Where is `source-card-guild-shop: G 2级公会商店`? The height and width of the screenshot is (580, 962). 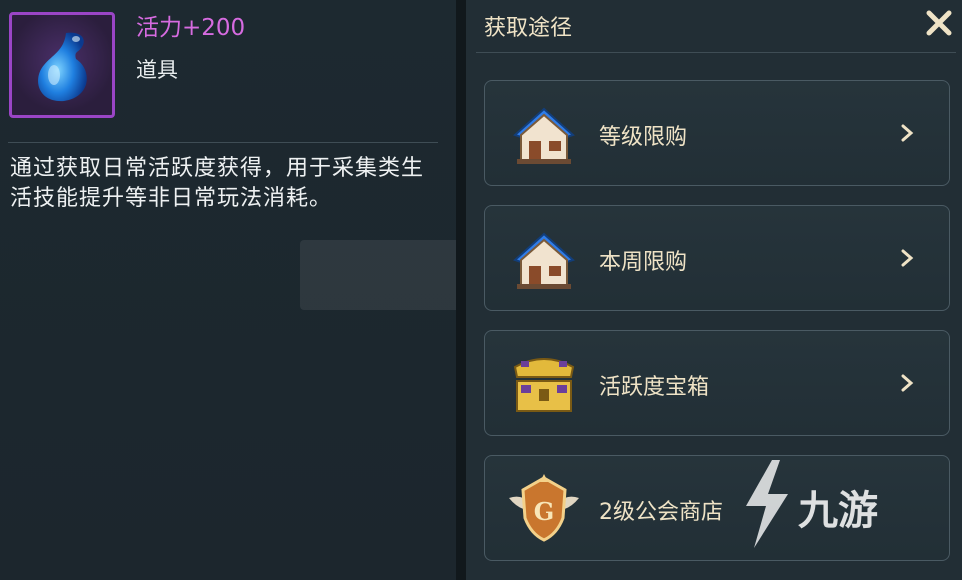 source-card-guild-shop: G 2级公会商店 is located at coordinates (717, 508).